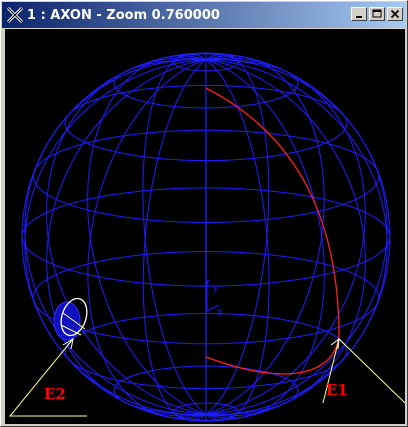  I want to click on window-title: 1 : AXON - Zoom 0.760000, so click(123, 15).